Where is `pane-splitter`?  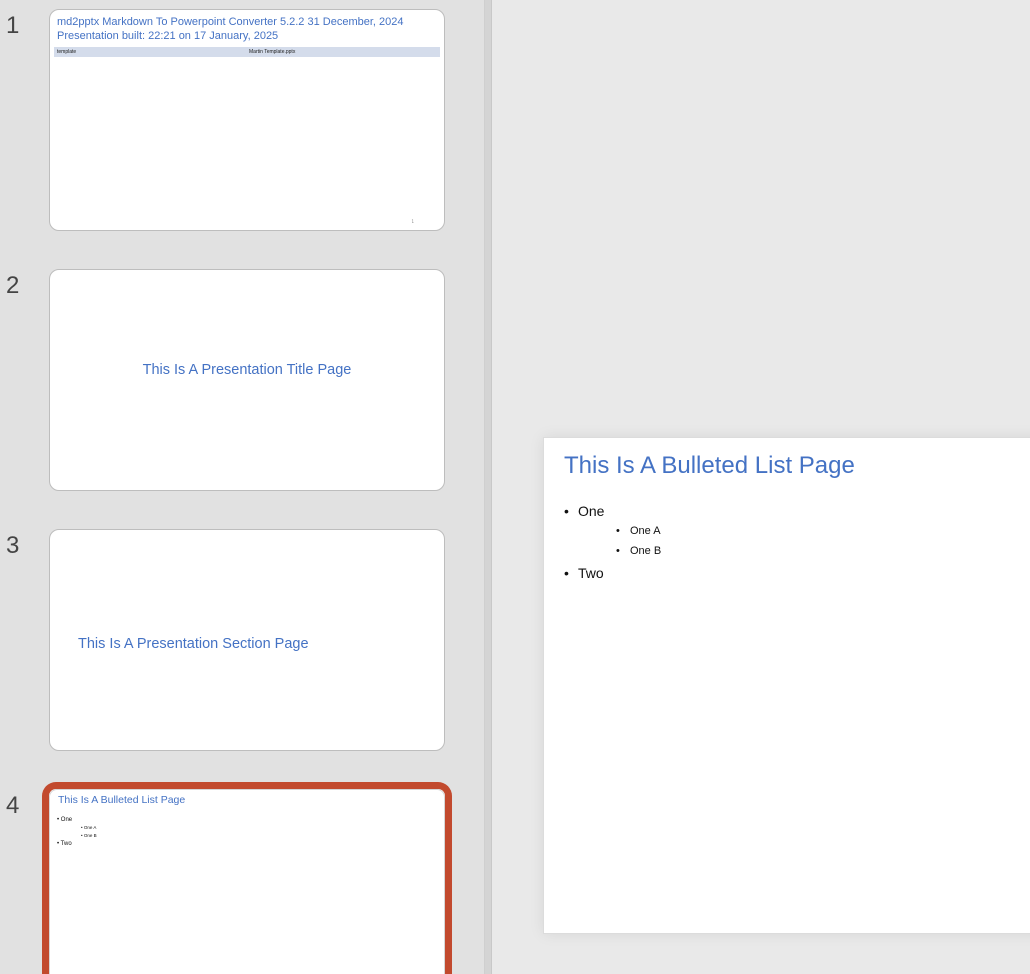
pane-splitter is located at coordinates (488, 487).